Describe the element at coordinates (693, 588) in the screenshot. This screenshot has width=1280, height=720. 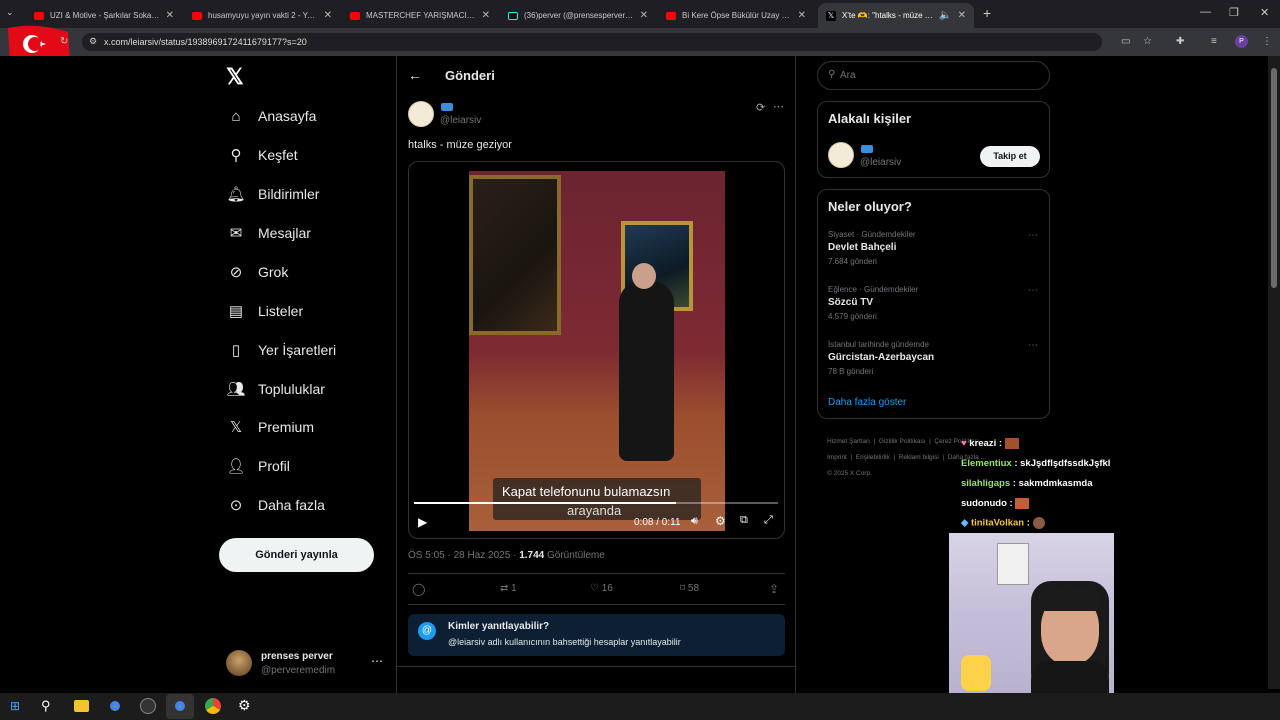
I see `bookmark-count: 58` at that location.